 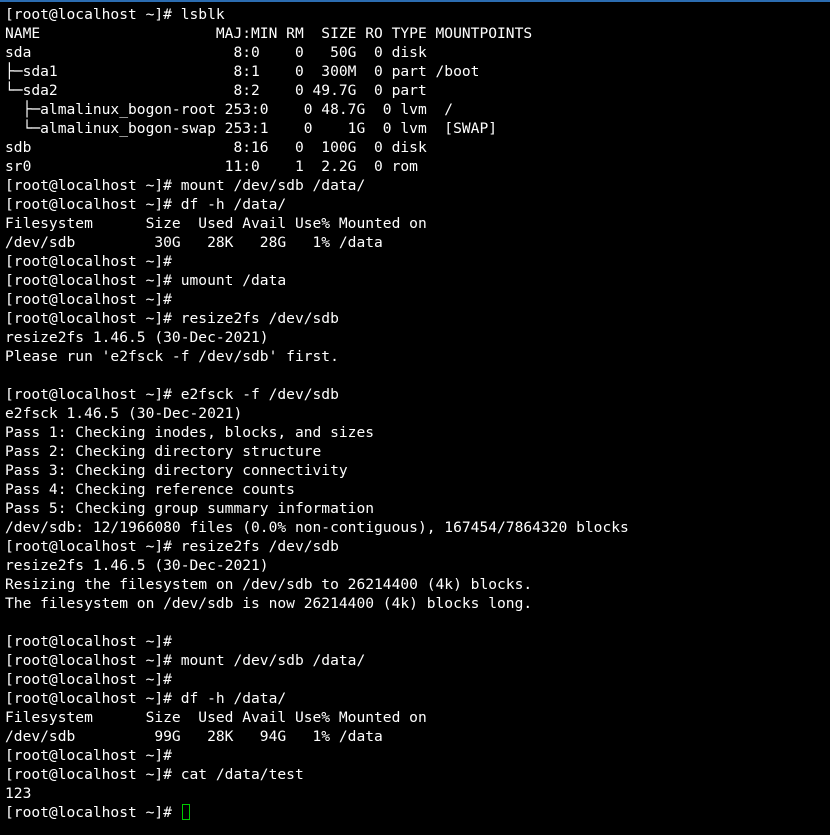 I want to click on window-top-border, so click(x=415, y=1).